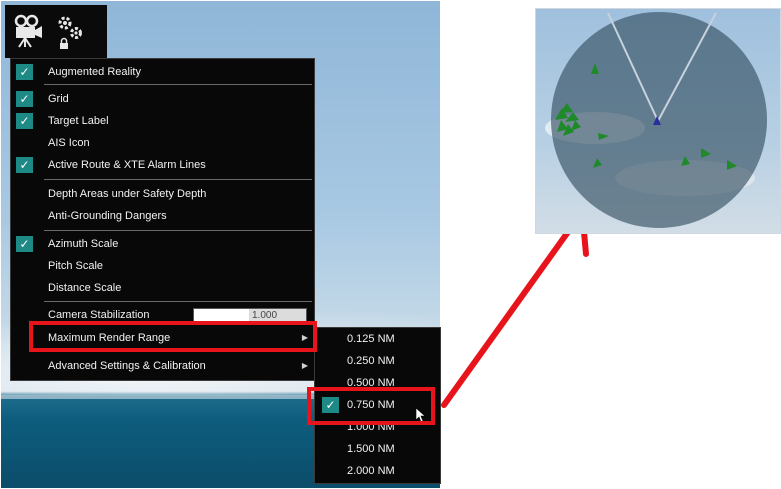 The height and width of the screenshot is (489, 781). I want to click on submenu-item-2000: 2.000 NM, so click(377, 471).